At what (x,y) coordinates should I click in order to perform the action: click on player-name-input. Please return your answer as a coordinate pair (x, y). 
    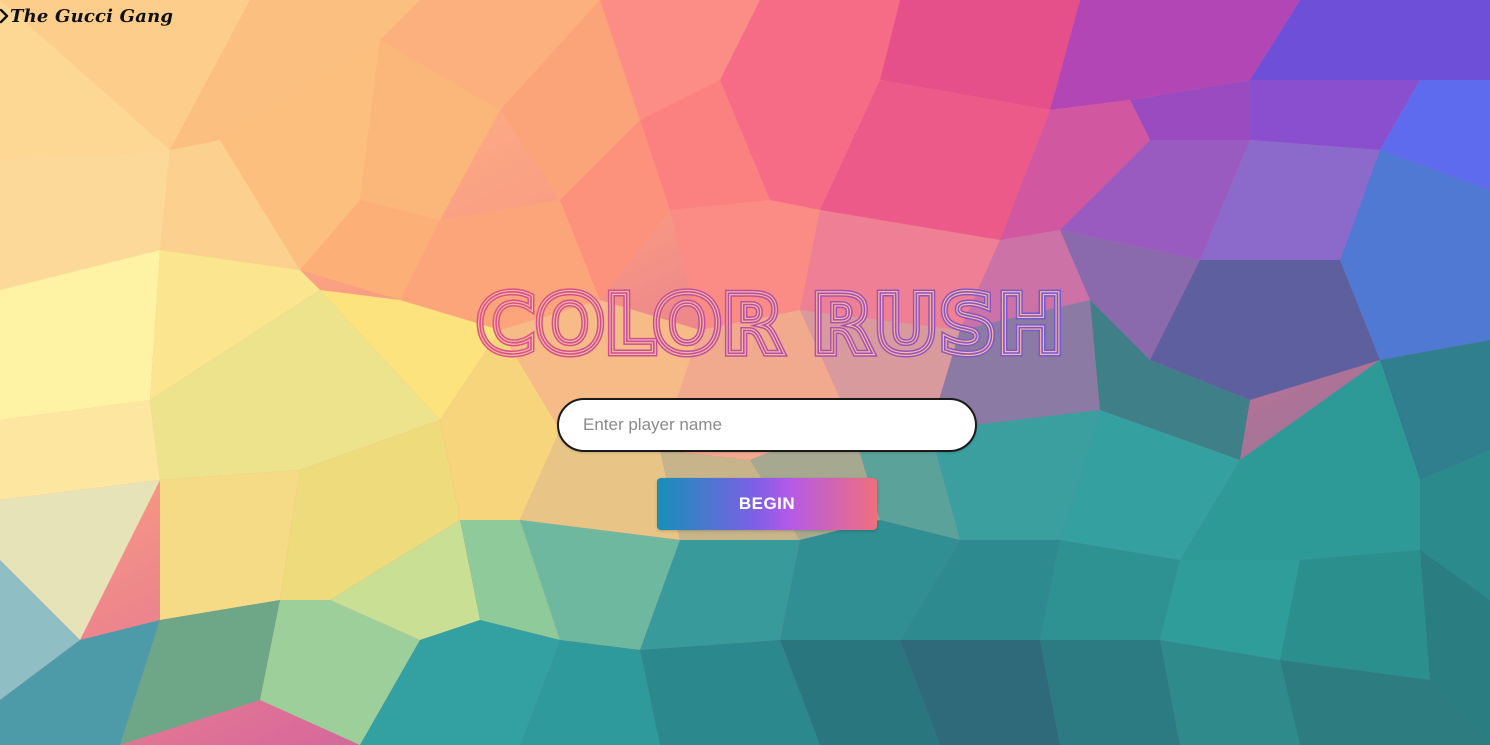
    Looking at the image, I should click on (767, 425).